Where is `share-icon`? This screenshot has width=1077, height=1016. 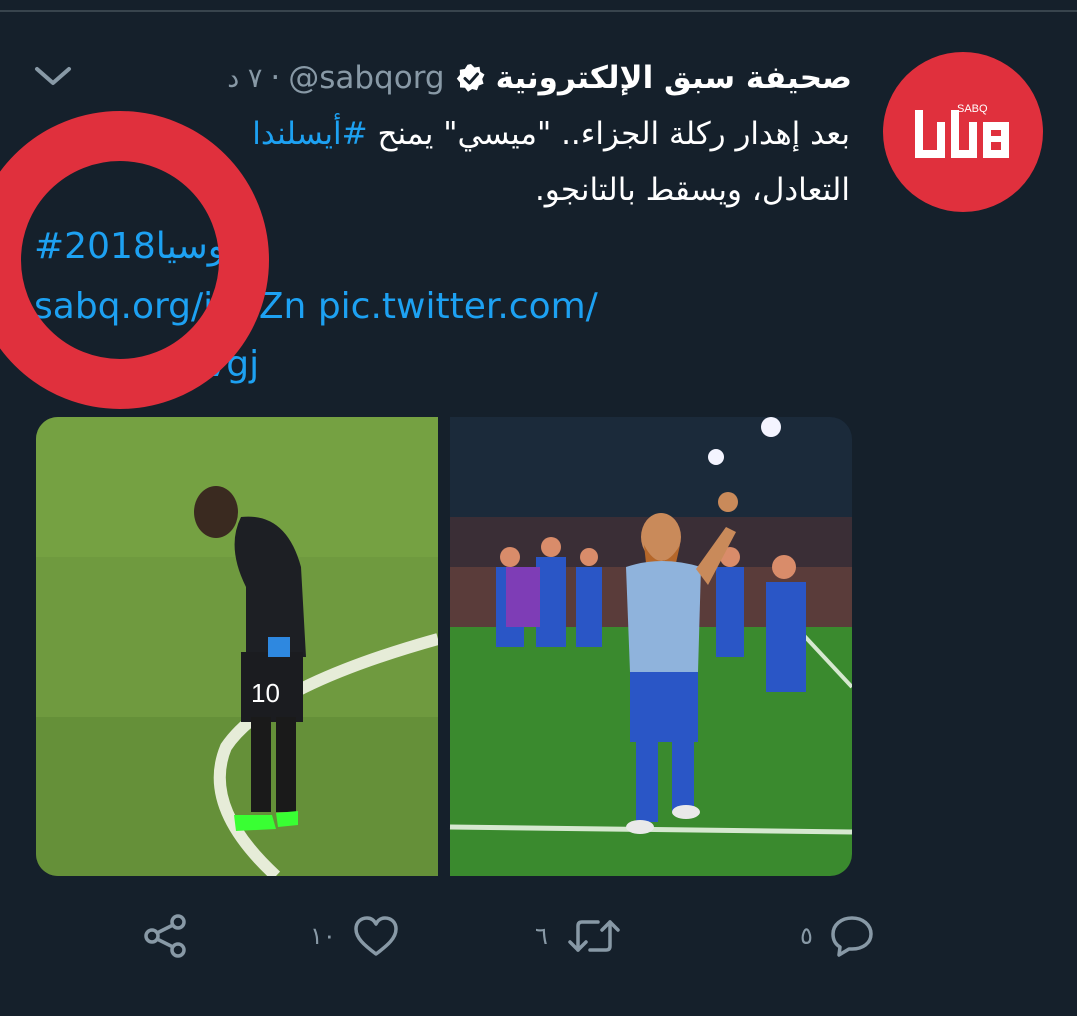 share-icon is located at coordinates (165, 936).